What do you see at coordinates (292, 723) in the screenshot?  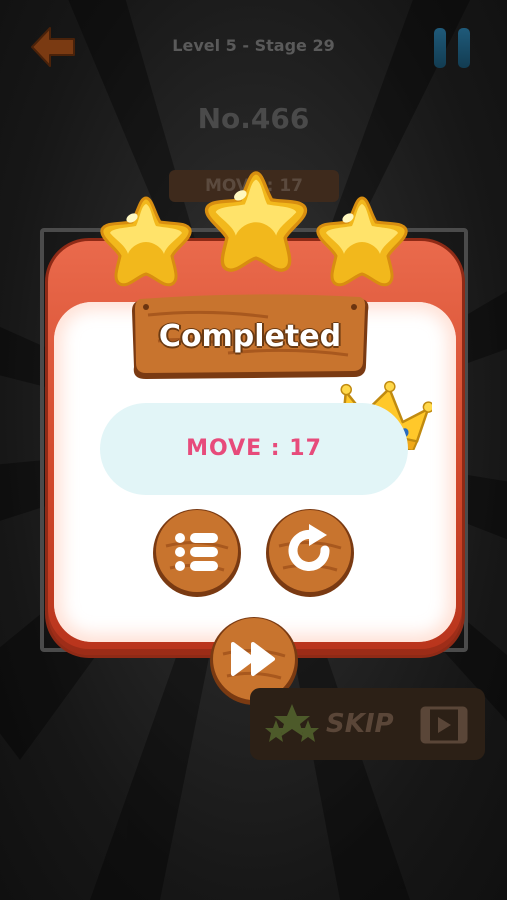 I see `skip-stars-icon` at bounding box center [292, 723].